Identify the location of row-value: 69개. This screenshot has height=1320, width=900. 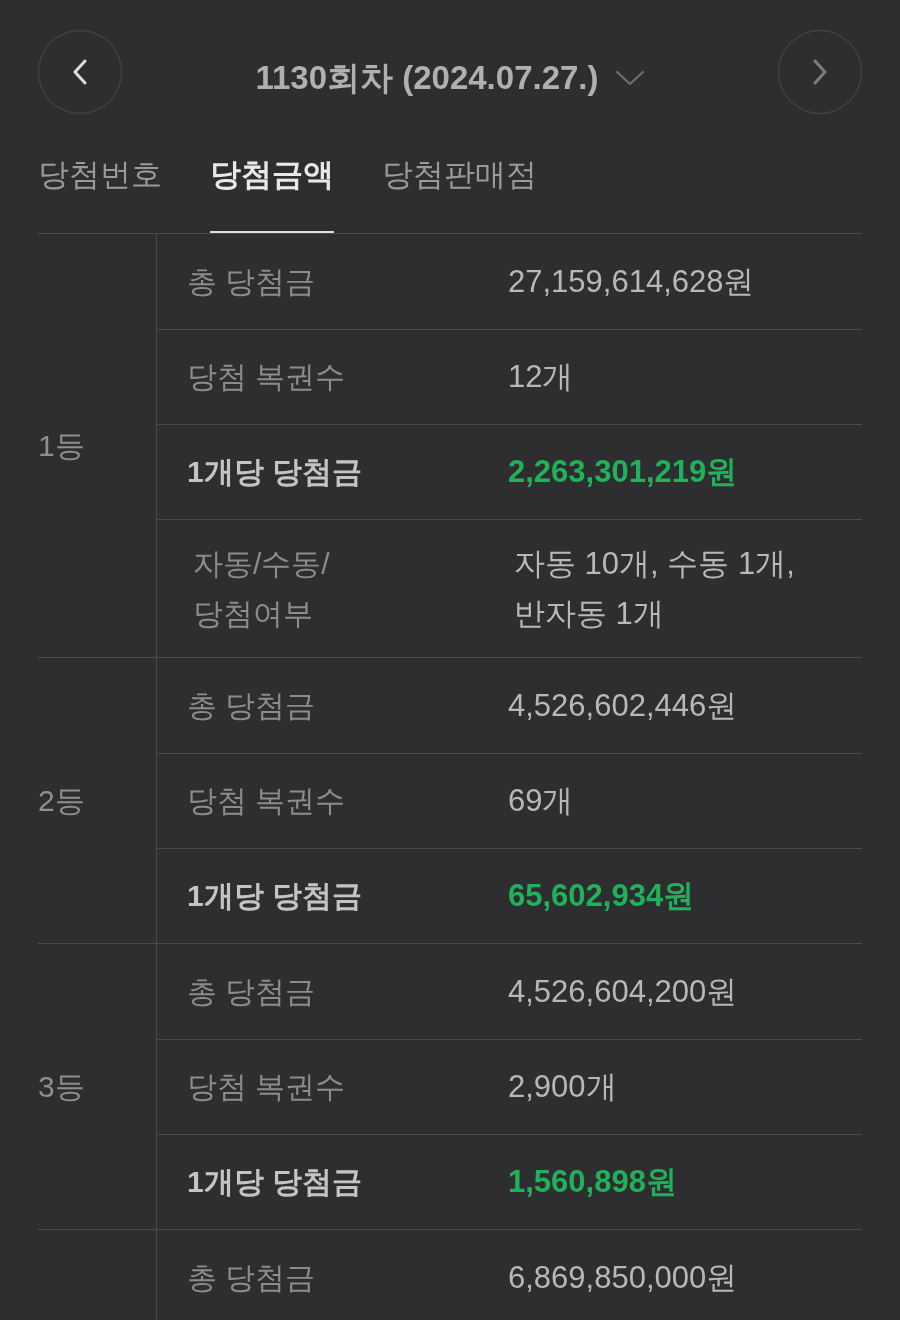
(541, 801).